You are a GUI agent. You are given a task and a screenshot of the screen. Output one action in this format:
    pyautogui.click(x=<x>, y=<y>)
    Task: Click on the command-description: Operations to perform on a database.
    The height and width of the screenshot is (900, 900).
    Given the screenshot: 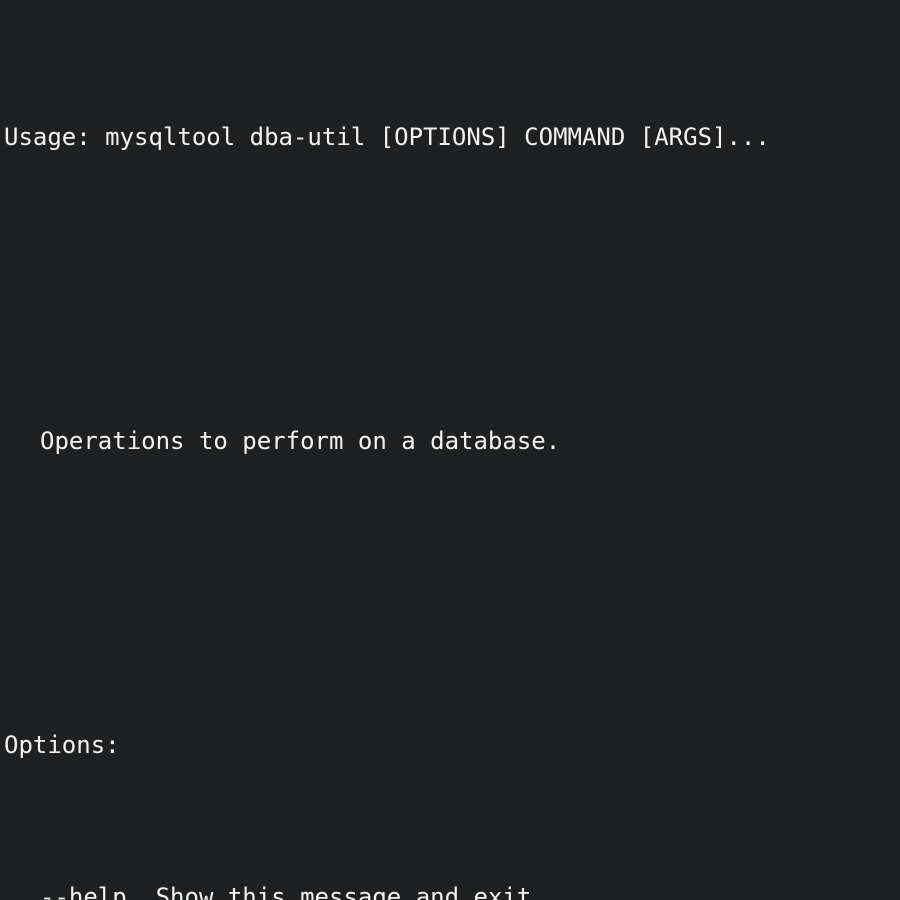 What is the action you would take?
    pyautogui.click(x=300, y=441)
    